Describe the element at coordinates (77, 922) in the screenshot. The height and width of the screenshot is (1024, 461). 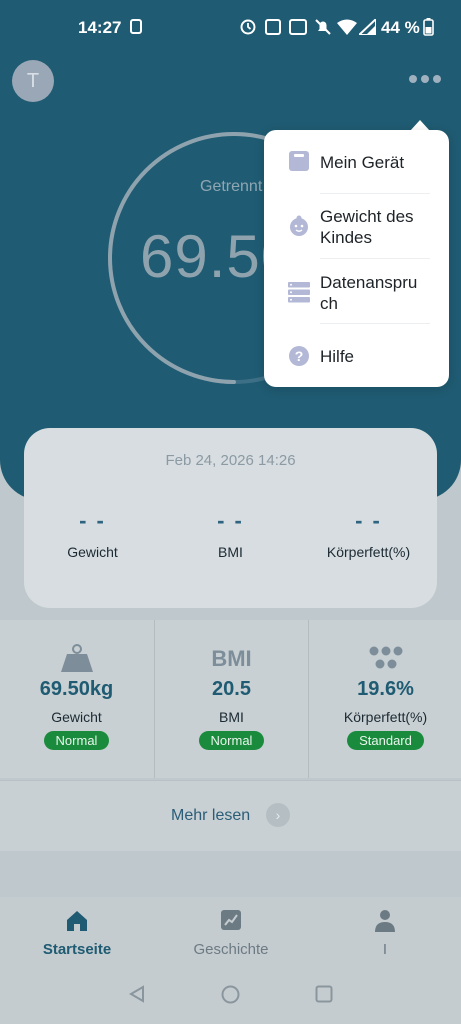
I see `home-icon` at that location.